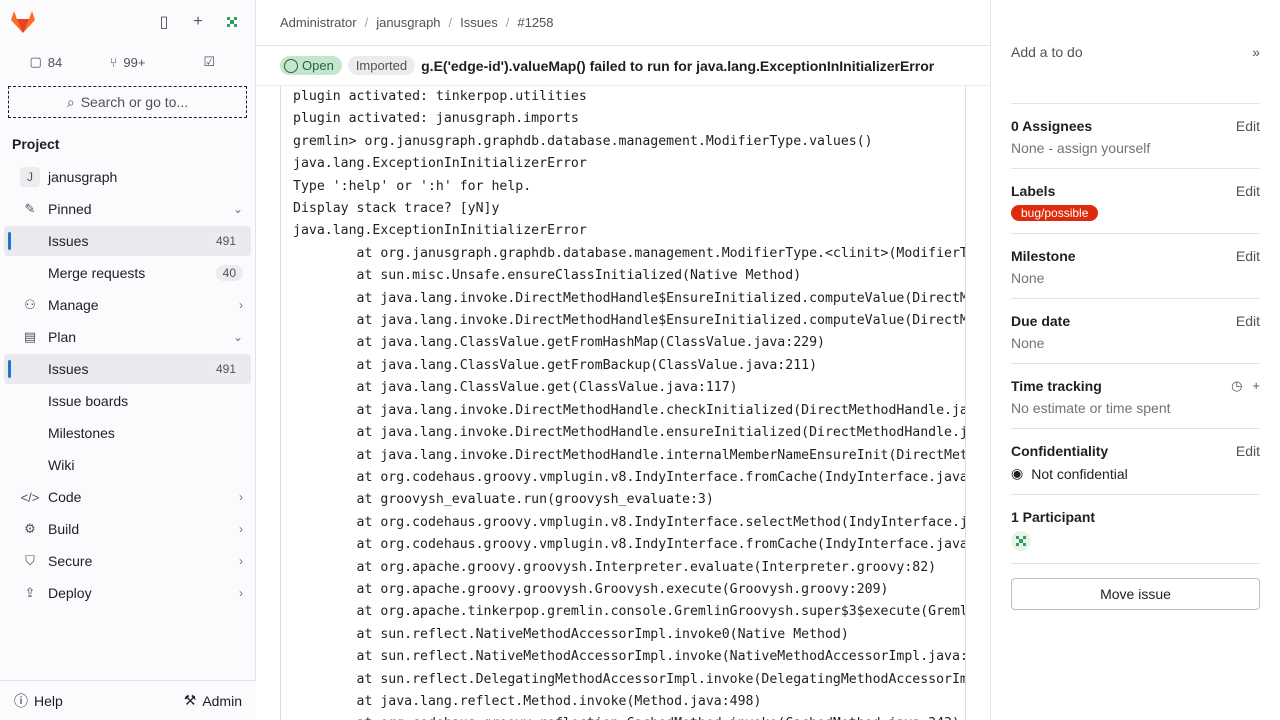  I want to click on sidebar-item-pinned-merge-requests: Merge requests 40, so click(127, 273).